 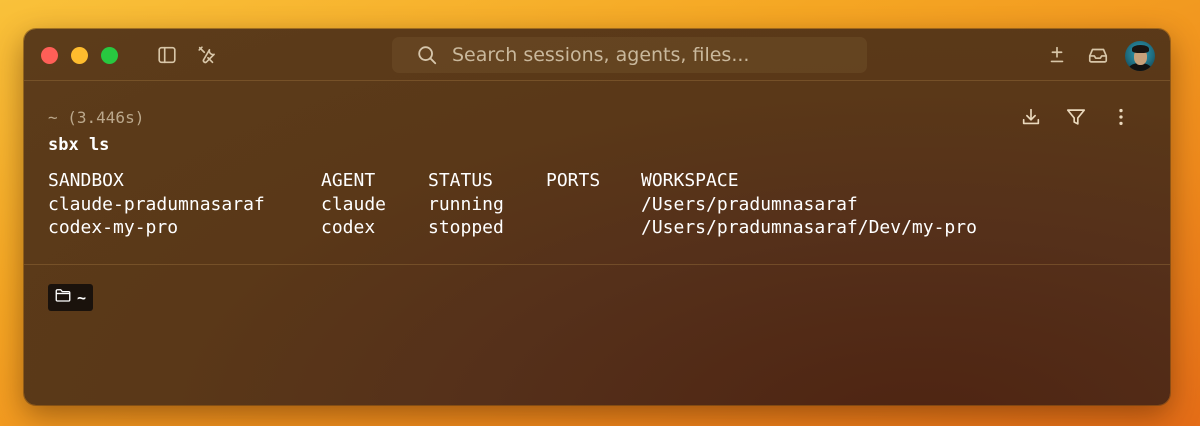 I want to click on cell-sandbox: codex-my-pro, so click(x=113, y=227).